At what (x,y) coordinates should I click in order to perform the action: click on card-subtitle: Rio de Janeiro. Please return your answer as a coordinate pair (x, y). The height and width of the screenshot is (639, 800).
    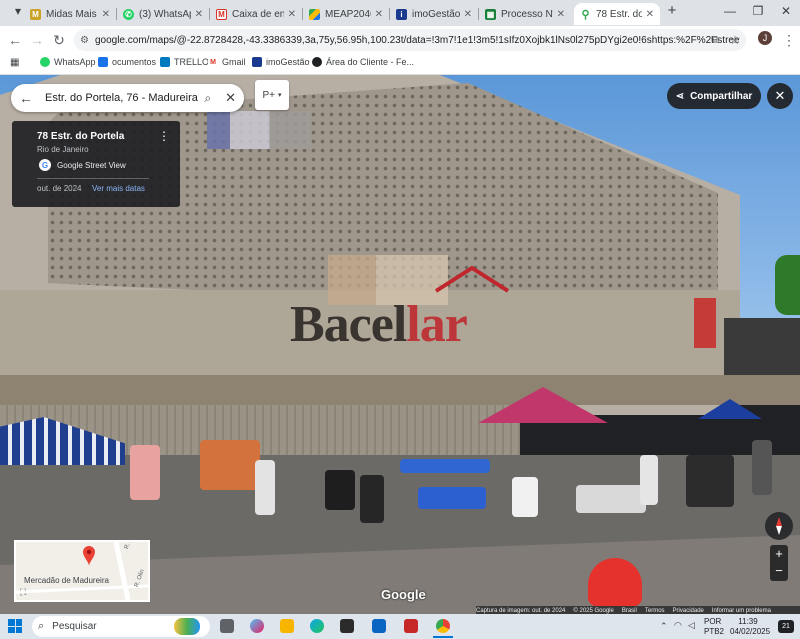
    Looking at the image, I should click on (63, 149).